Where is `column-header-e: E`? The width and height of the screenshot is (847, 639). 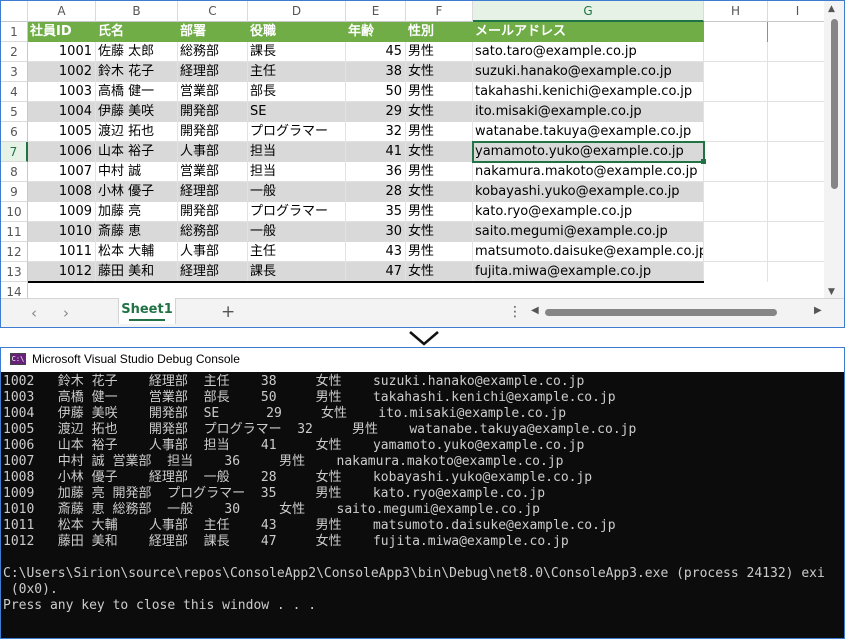
column-header-e: E is located at coordinates (376, 11).